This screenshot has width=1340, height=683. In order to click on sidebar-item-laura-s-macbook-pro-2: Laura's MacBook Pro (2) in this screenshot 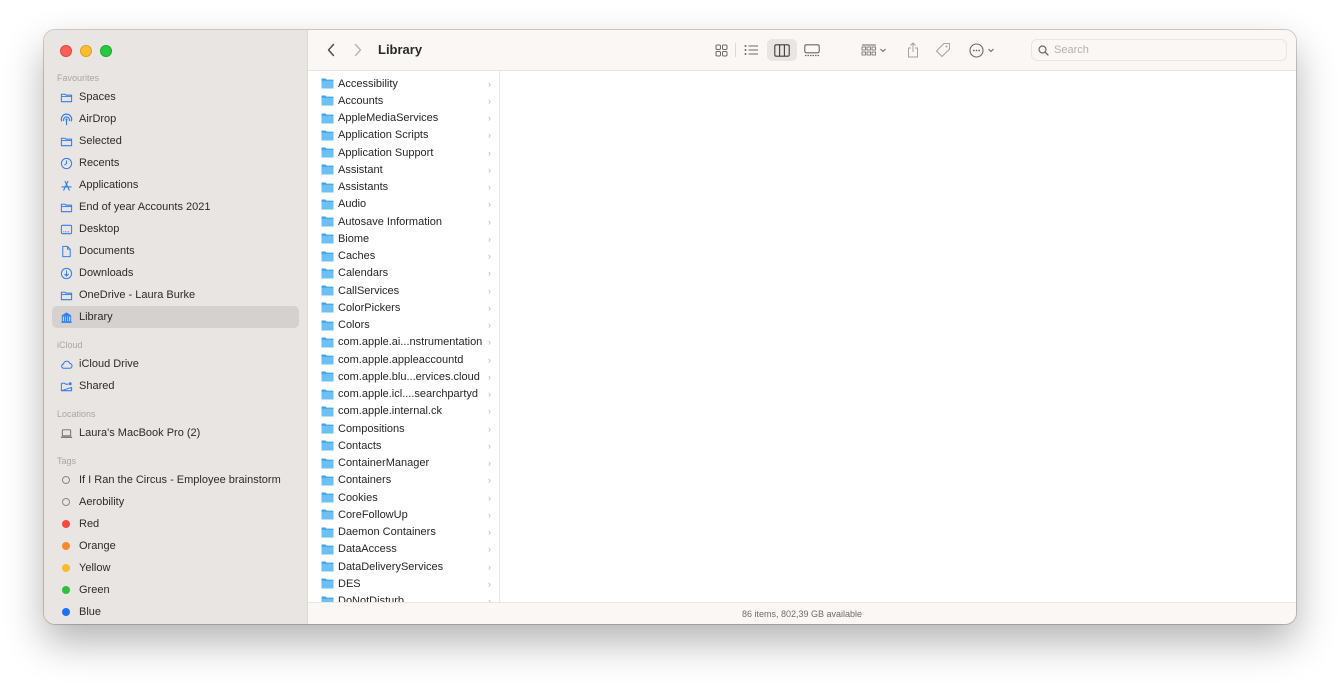, I will do `click(175, 433)`.